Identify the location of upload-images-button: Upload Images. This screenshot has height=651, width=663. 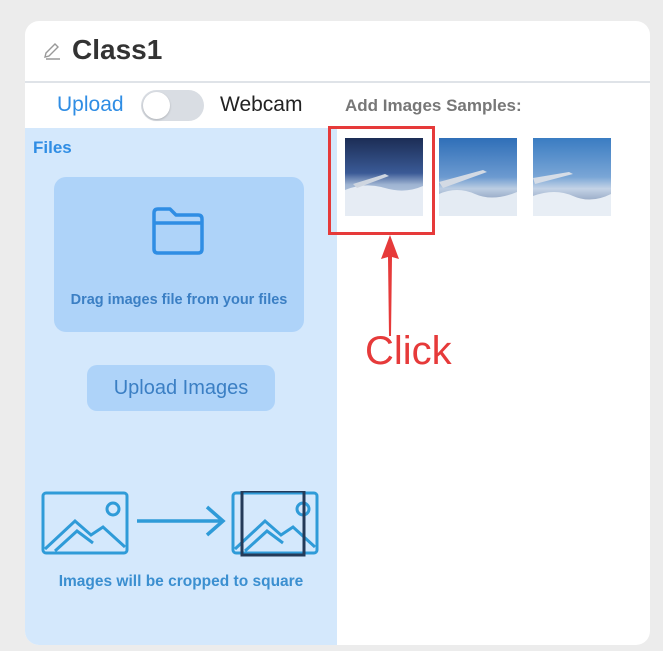
(181, 388).